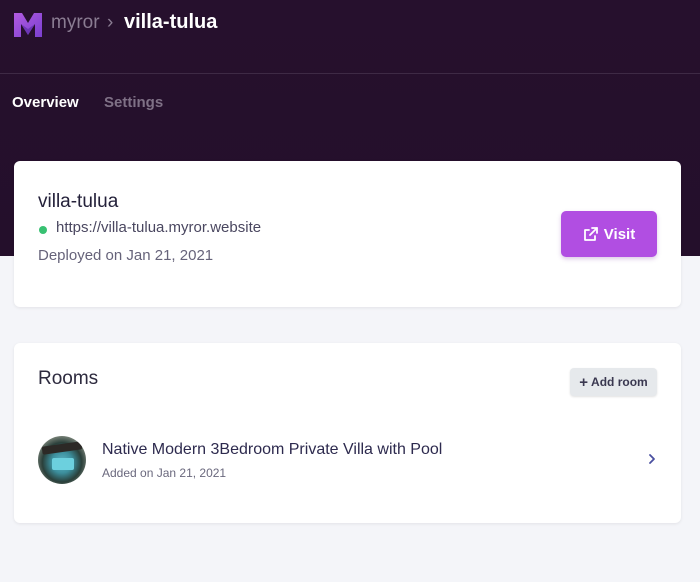 The image size is (700, 582). What do you see at coordinates (133, 102) in the screenshot?
I see `tab-settings: Settings` at bounding box center [133, 102].